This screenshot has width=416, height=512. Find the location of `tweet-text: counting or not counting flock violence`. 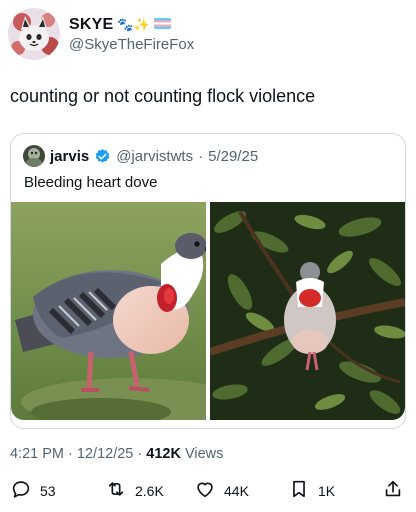

tweet-text: counting or not counting flock violence is located at coordinates (163, 96).